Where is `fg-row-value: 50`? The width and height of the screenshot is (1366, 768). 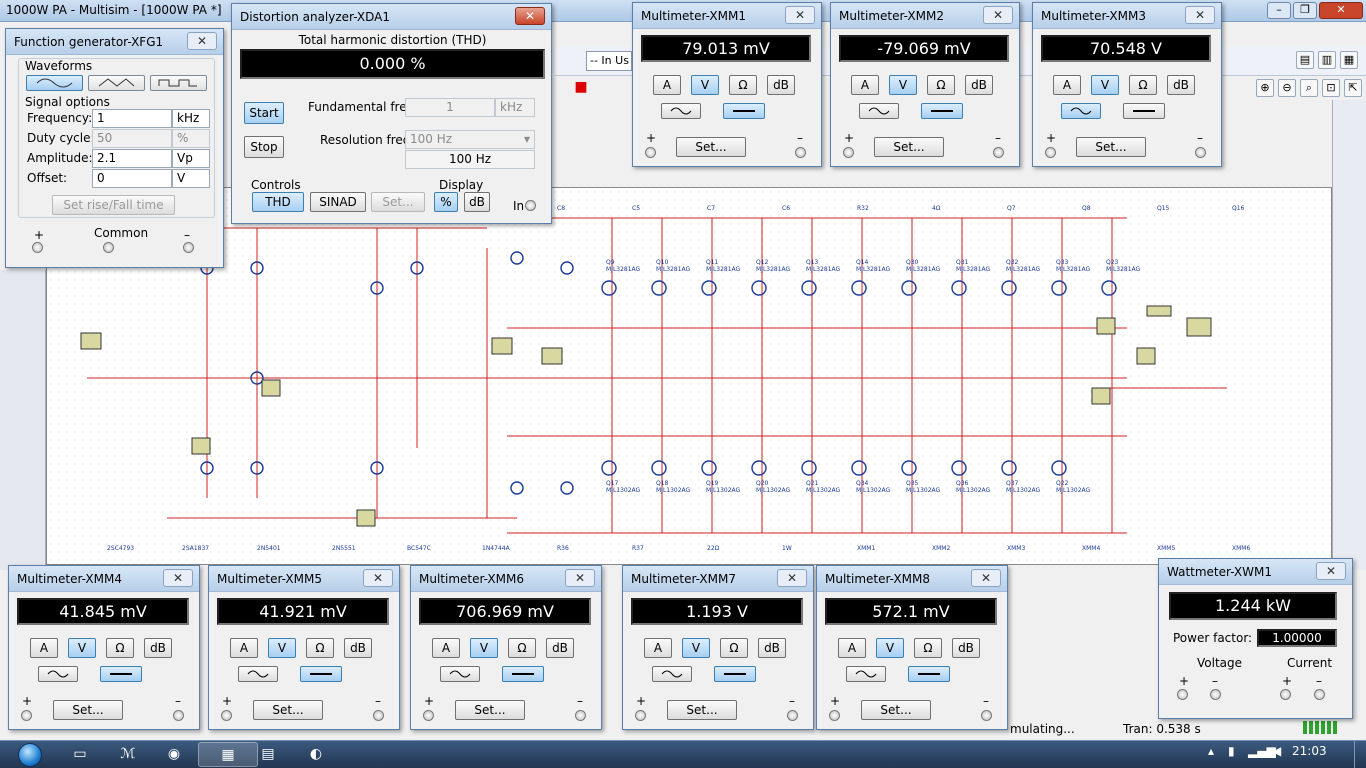 fg-row-value: 50 is located at coordinates (132, 138).